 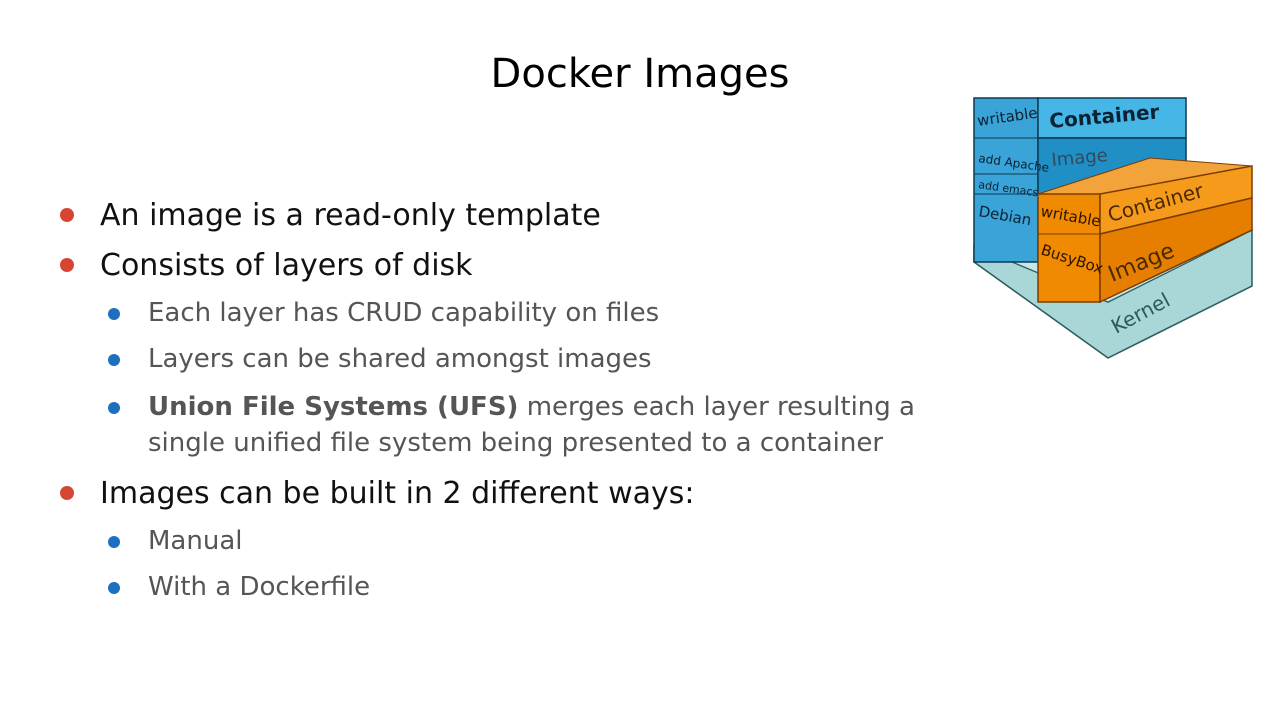 I want to click on sub-bullet-shared: Layers can be shared amongst images, so click(x=380, y=359).